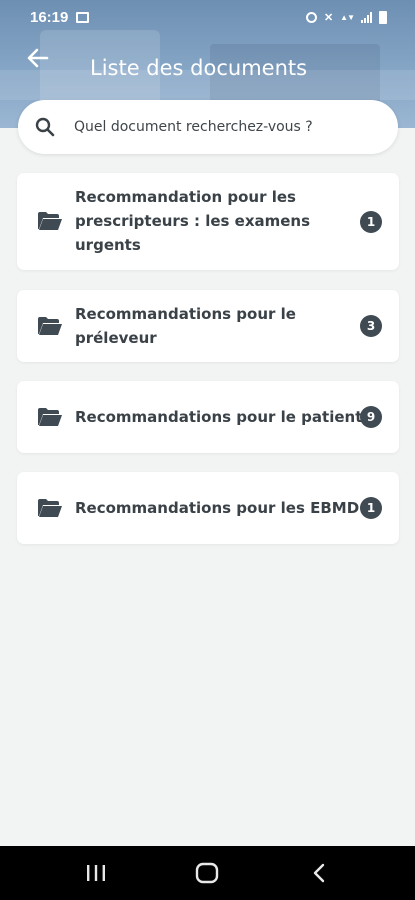 This screenshot has height=900, width=415. Describe the element at coordinates (199, 68) in the screenshot. I see `page-title: Liste des documents` at that location.